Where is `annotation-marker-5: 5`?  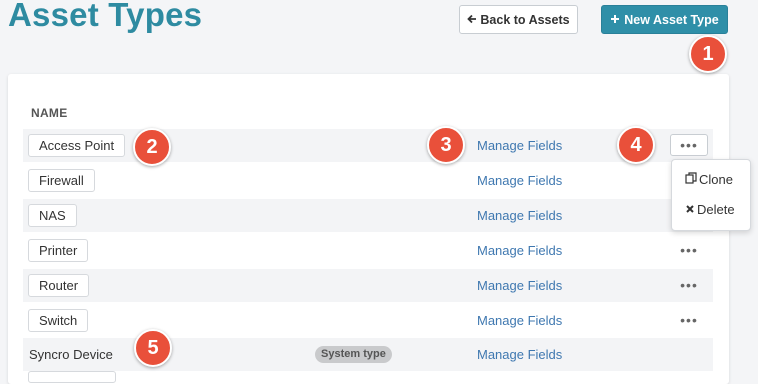 annotation-marker-5: 5 is located at coordinates (153, 348).